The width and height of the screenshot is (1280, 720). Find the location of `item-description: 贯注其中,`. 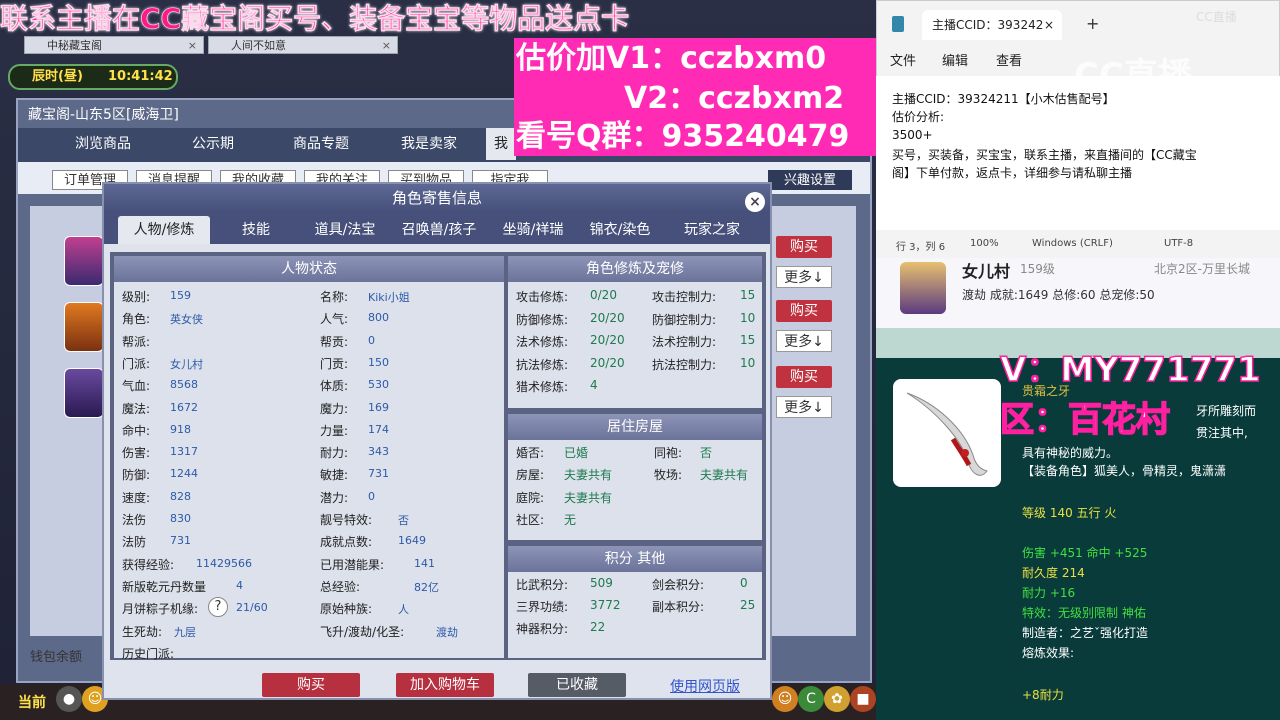

item-description: 贯注其中, is located at coordinates (1222, 433).